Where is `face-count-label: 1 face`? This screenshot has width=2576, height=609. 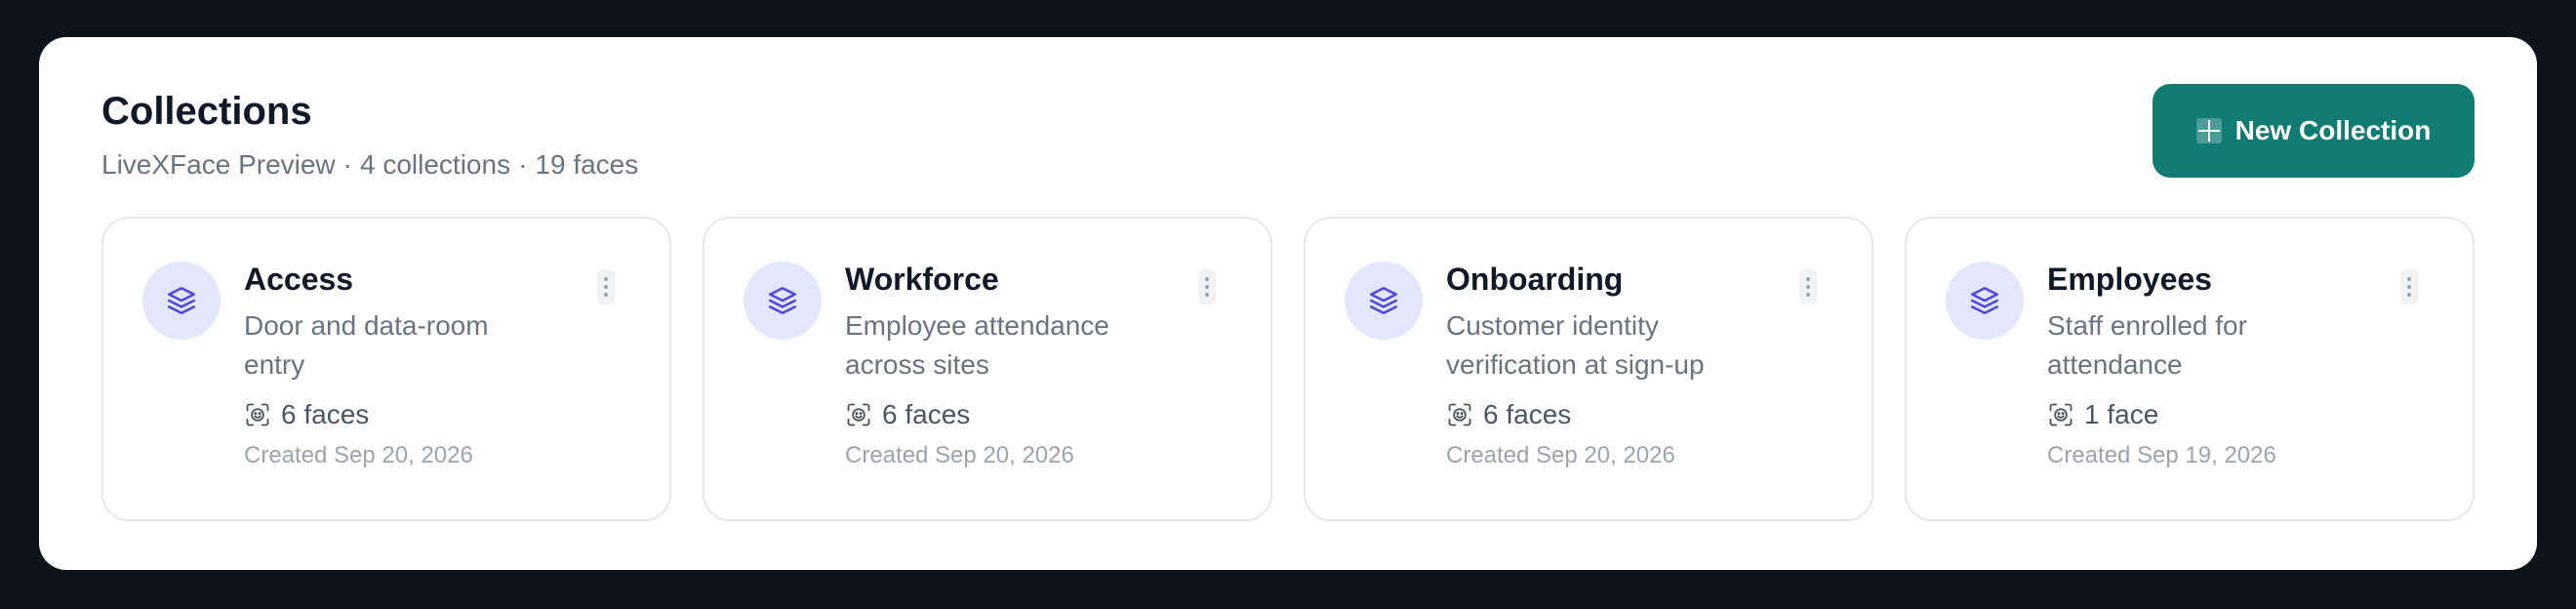 face-count-label: 1 face is located at coordinates (2121, 414).